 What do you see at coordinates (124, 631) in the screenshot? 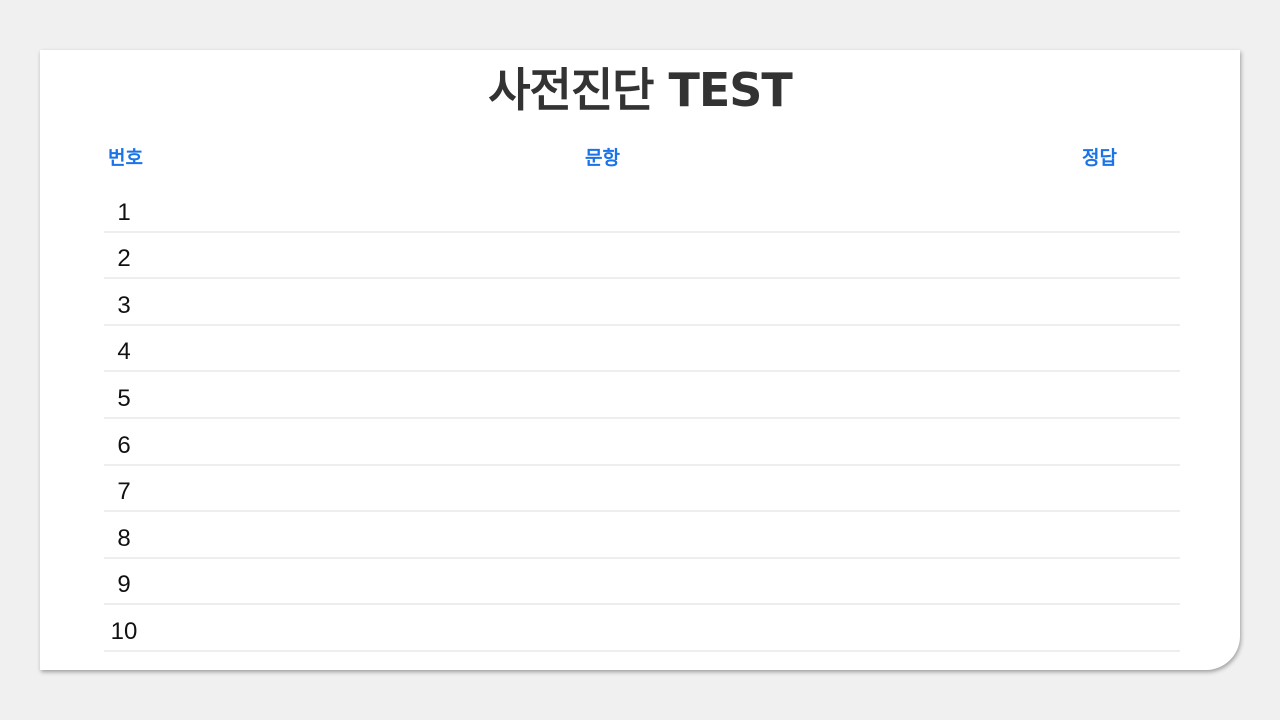
I see `row-number: 10` at bounding box center [124, 631].